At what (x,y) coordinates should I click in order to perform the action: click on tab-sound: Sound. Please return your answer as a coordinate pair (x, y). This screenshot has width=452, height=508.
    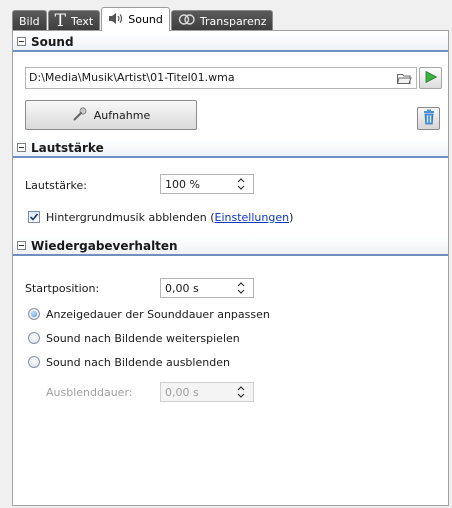
    Looking at the image, I should click on (135, 19).